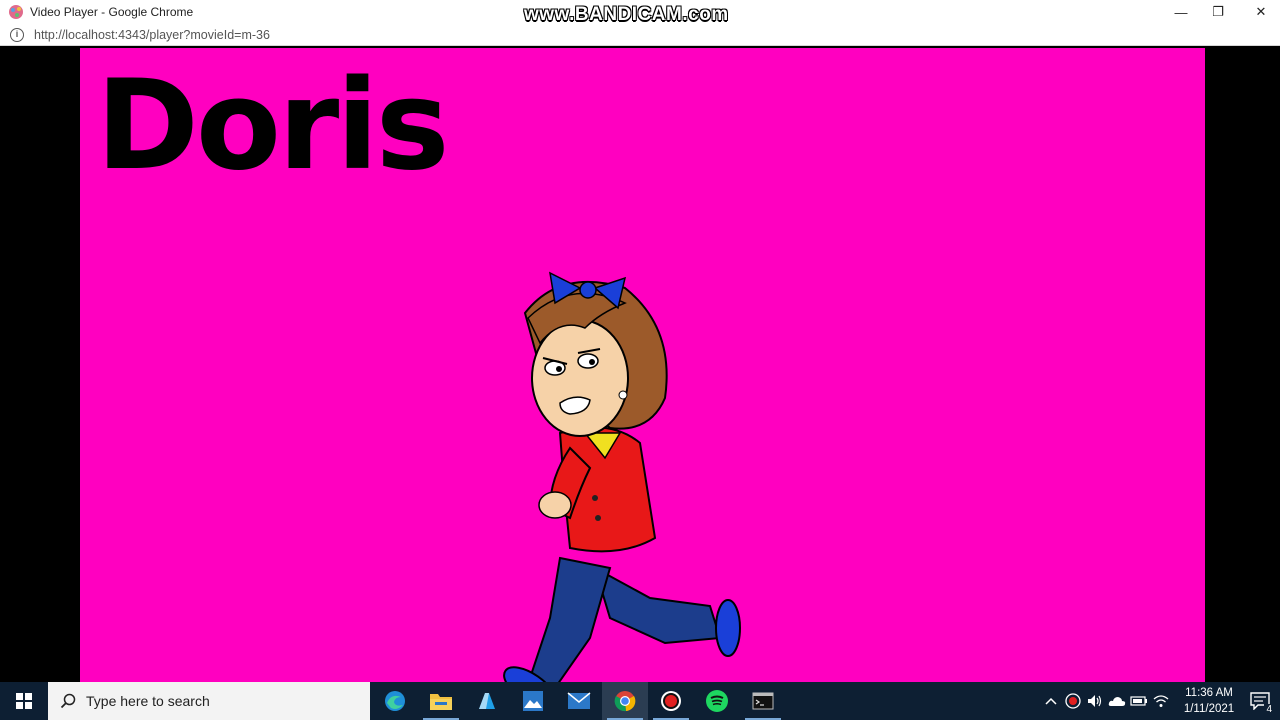 This screenshot has width=1280, height=720. I want to click on onedrive-icon, so click(1117, 701).